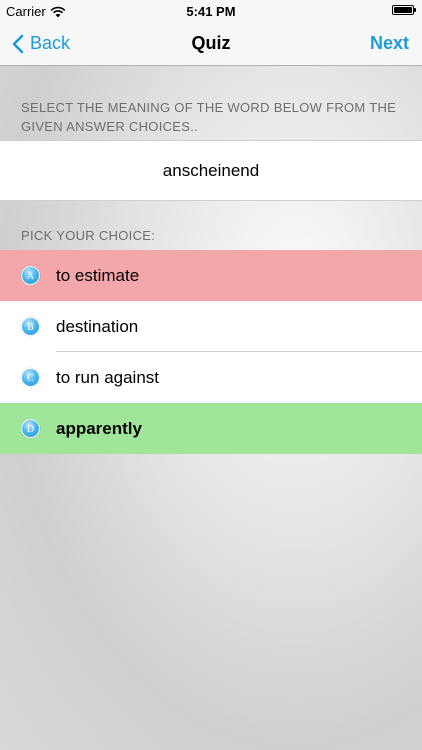 The width and height of the screenshot is (422, 750). What do you see at coordinates (30, 377) in the screenshot?
I see `letter-c-badge-icon: C` at bounding box center [30, 377].